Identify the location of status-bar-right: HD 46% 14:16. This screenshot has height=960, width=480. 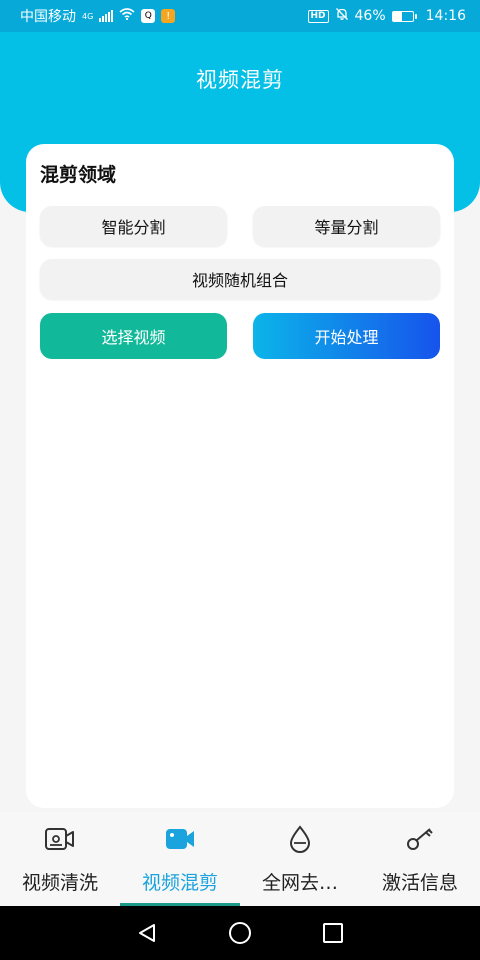
(386, 16).